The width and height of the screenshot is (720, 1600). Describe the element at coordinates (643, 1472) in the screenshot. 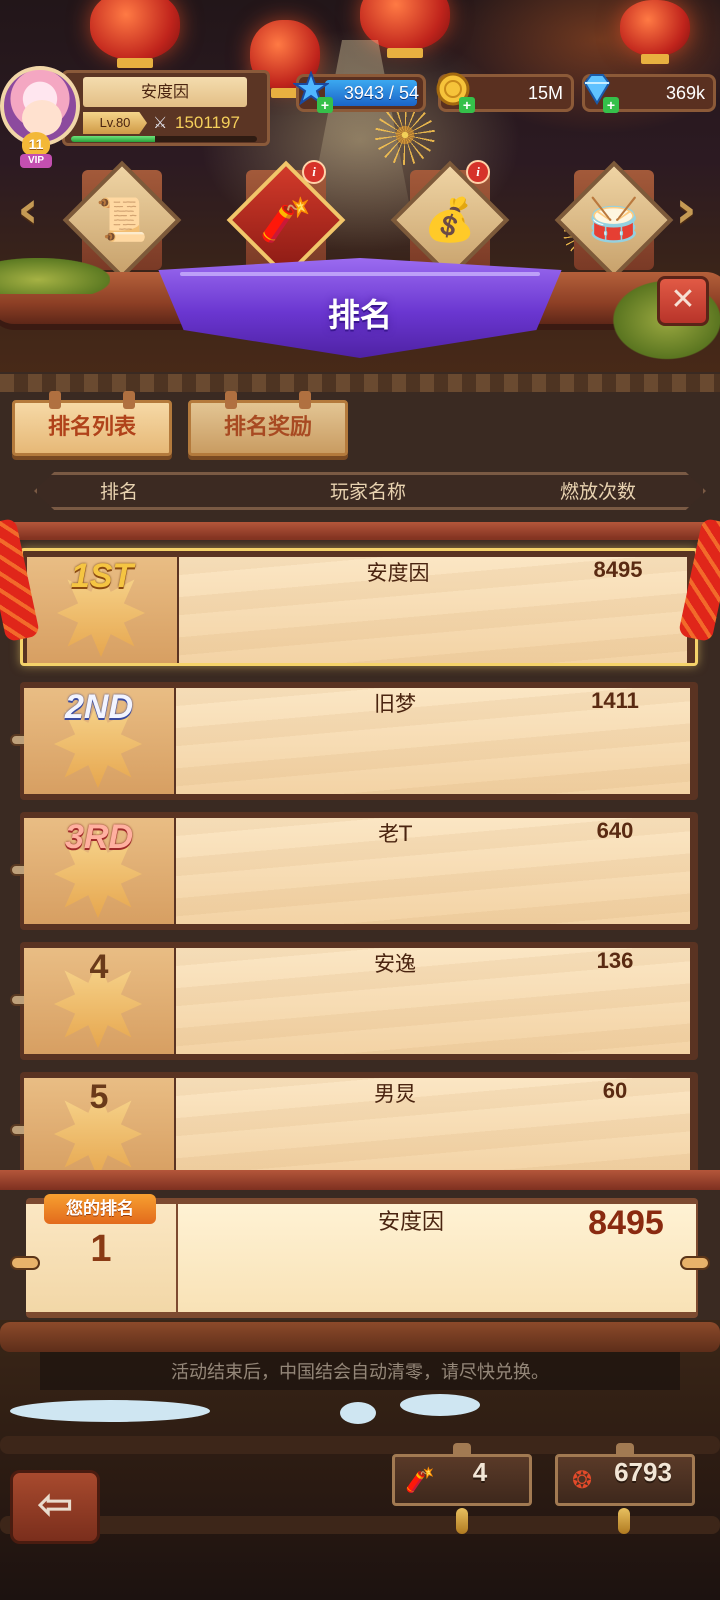

I see `chinese-knot-count: 6793` at that location.